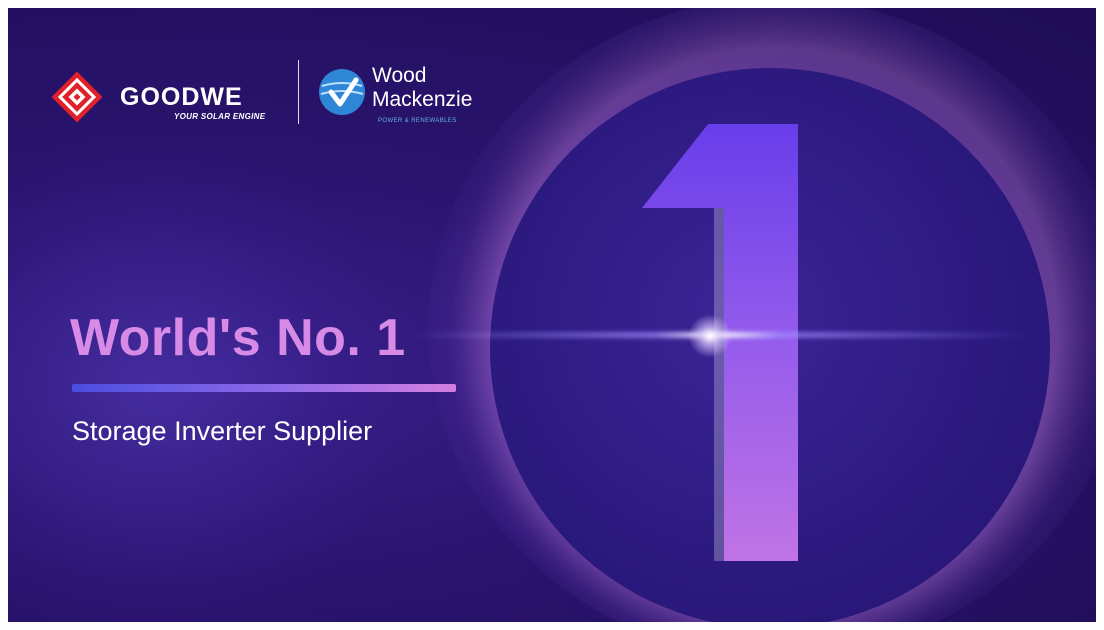  What do you see at coordinates (399, 75) in the screenshot?
I see `wood-mackenzie-wordmark-line1: Wood` at bounding box center [399, 75].